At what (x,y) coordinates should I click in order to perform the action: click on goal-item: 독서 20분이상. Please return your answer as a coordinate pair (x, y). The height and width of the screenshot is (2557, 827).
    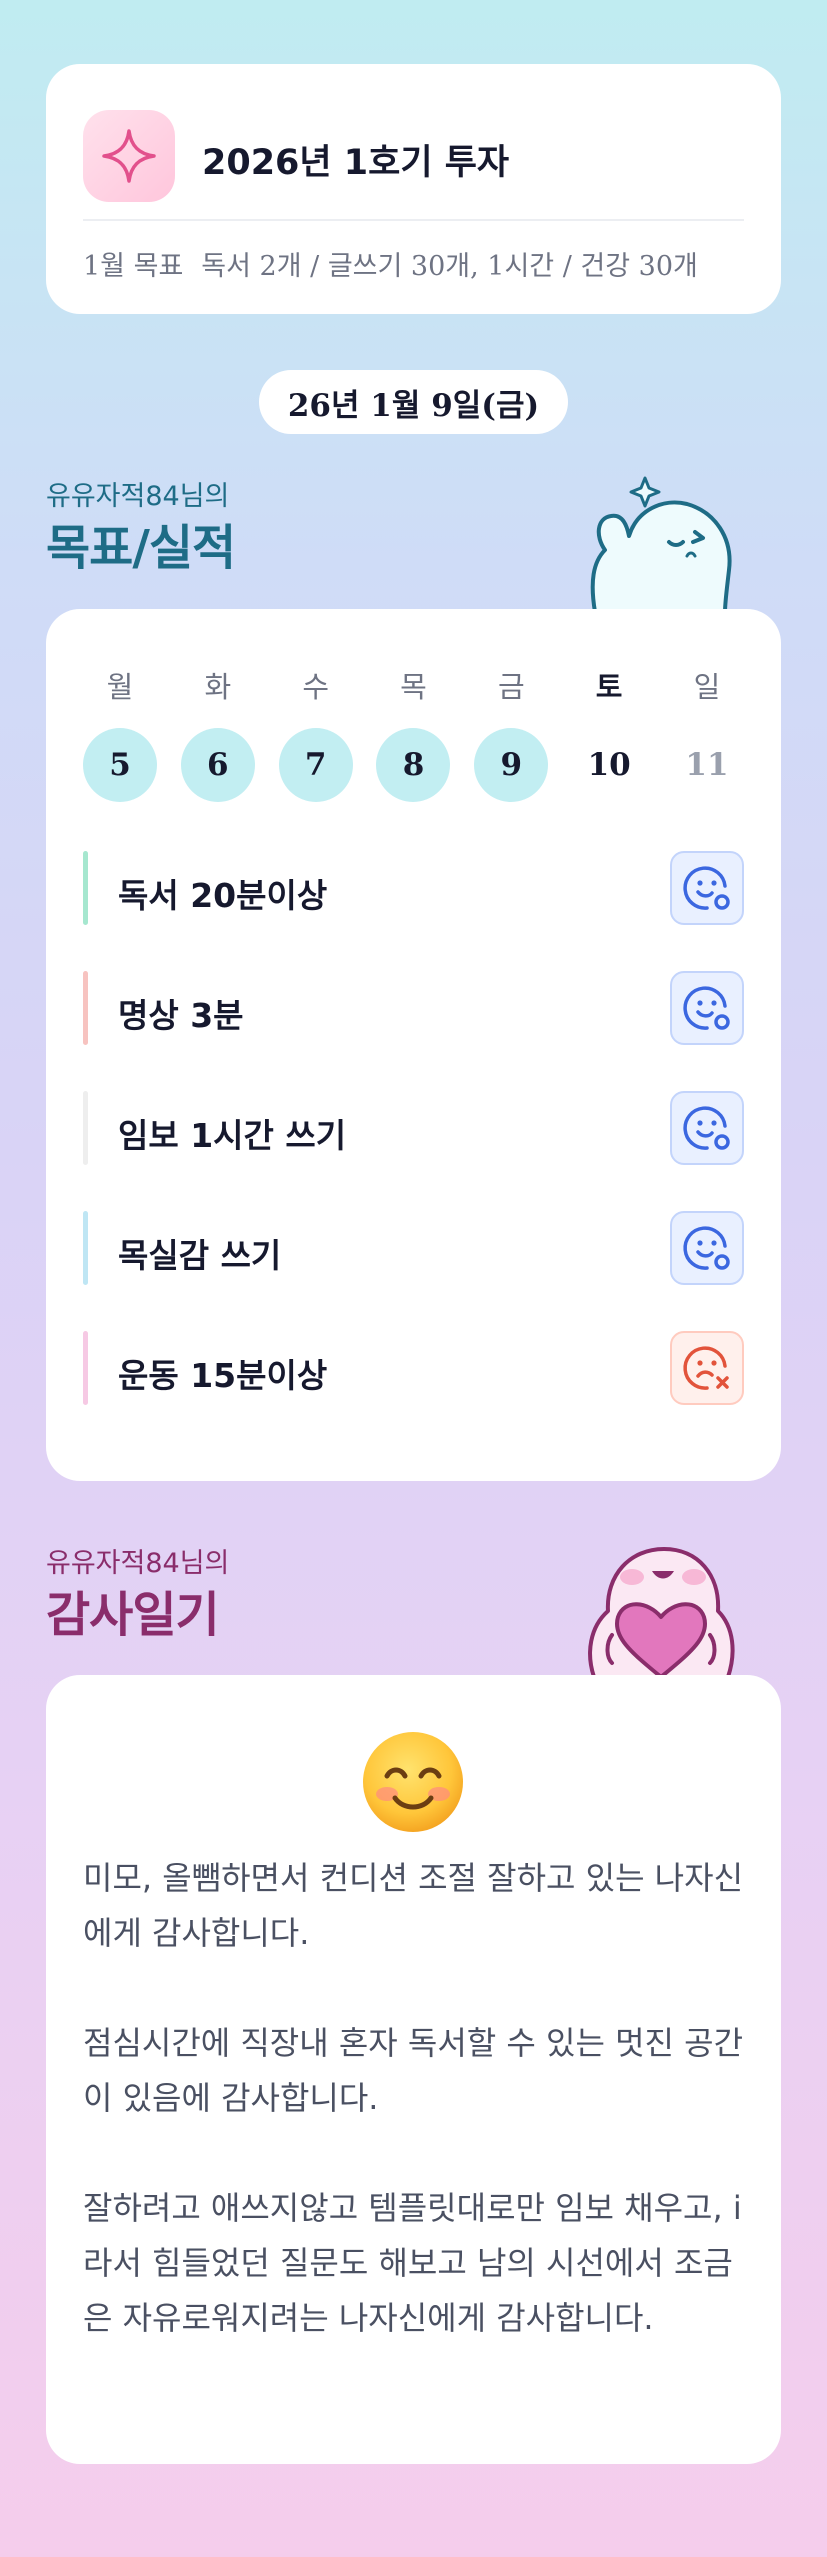
    Looking at the image, I should click on (413, 888).